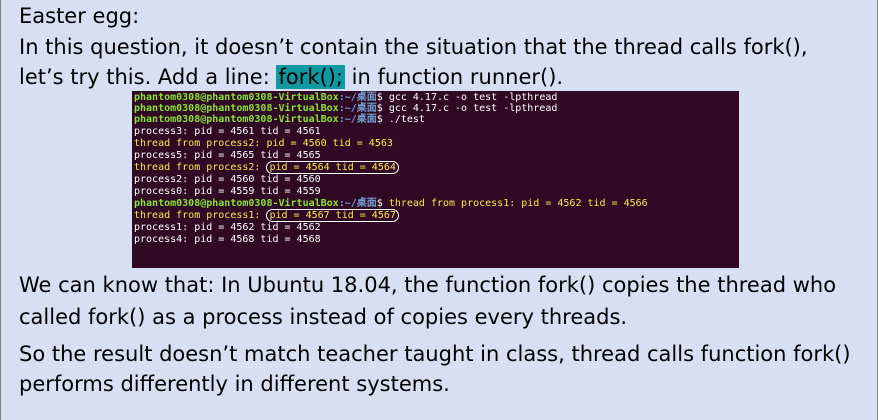  What do you see at coordinates (200, 215) in the screenshot?
I see `terminal-output-text: thread from process1:` at bounding box center [200, 215].